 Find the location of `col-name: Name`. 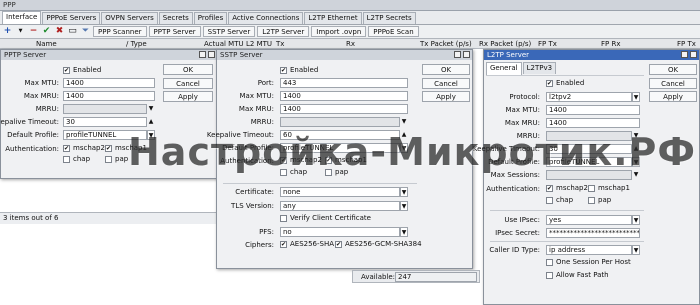

col-name: Name is located at coordinates (46, 44).